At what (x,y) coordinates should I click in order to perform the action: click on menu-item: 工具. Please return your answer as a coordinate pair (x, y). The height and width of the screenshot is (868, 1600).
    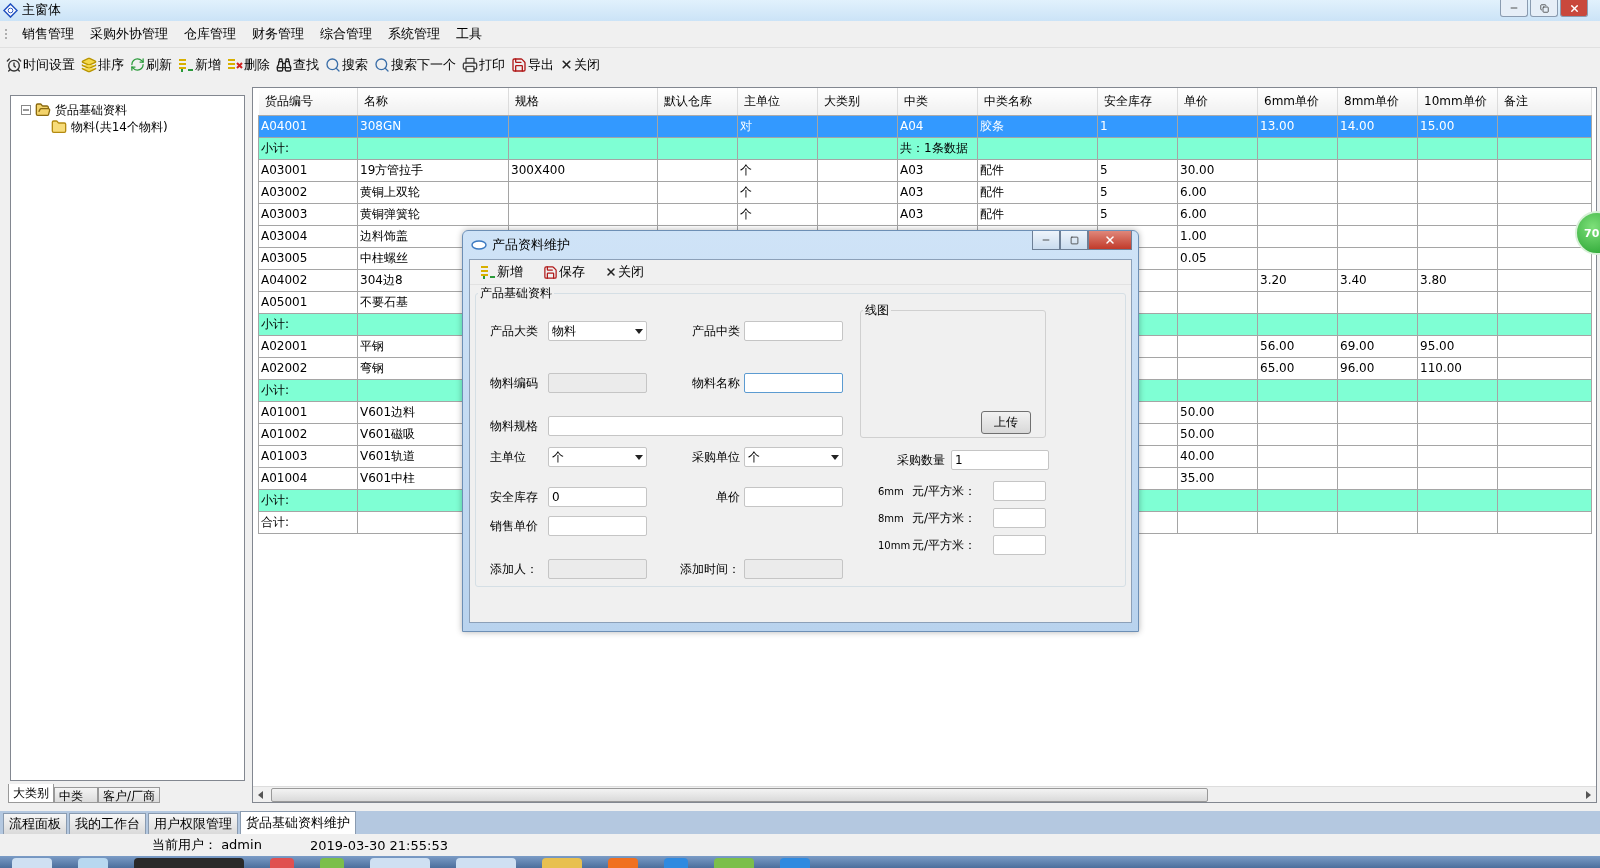
    Looking at the image, I should click on (469, 33).